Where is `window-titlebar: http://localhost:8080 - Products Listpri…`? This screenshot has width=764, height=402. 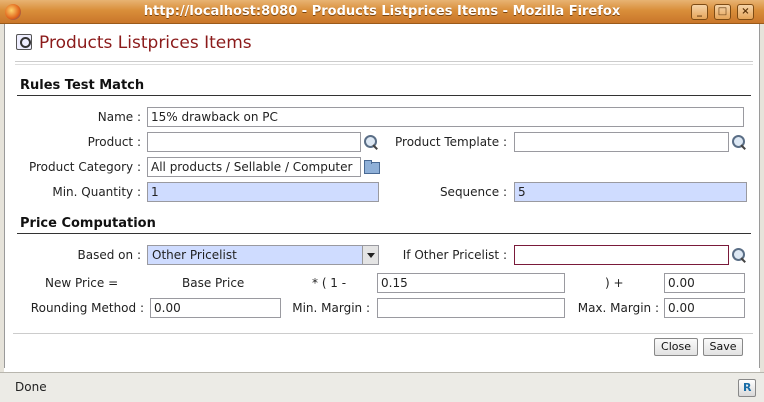
window-titlebar: http://localhost:8080 - Products Listpri… is located at coordinates (382, 12).